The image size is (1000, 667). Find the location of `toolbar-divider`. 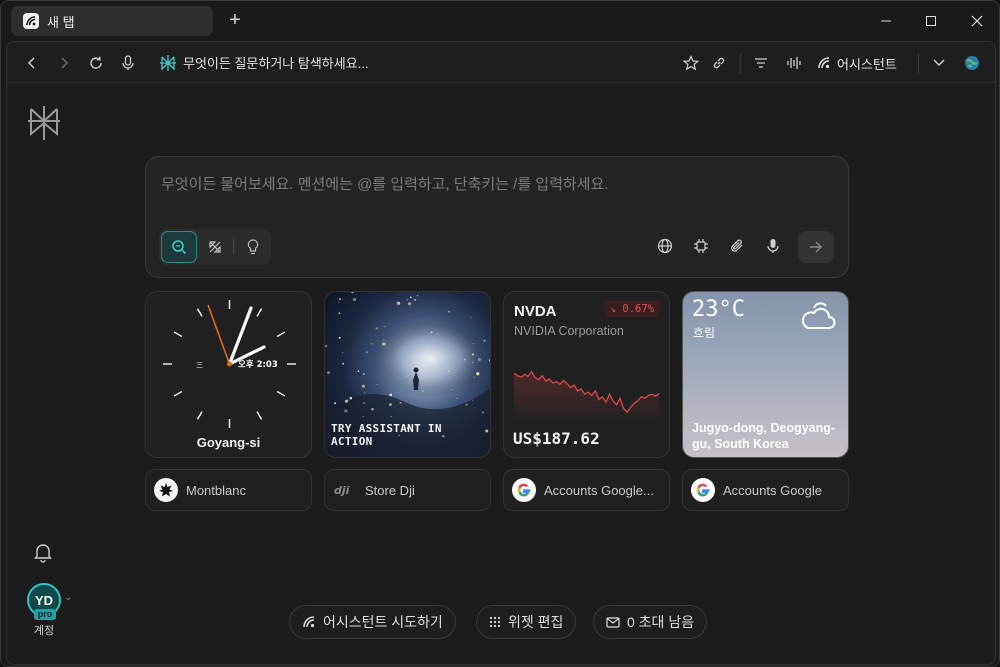

toolbar-divider is located at coordinates (740, 63).